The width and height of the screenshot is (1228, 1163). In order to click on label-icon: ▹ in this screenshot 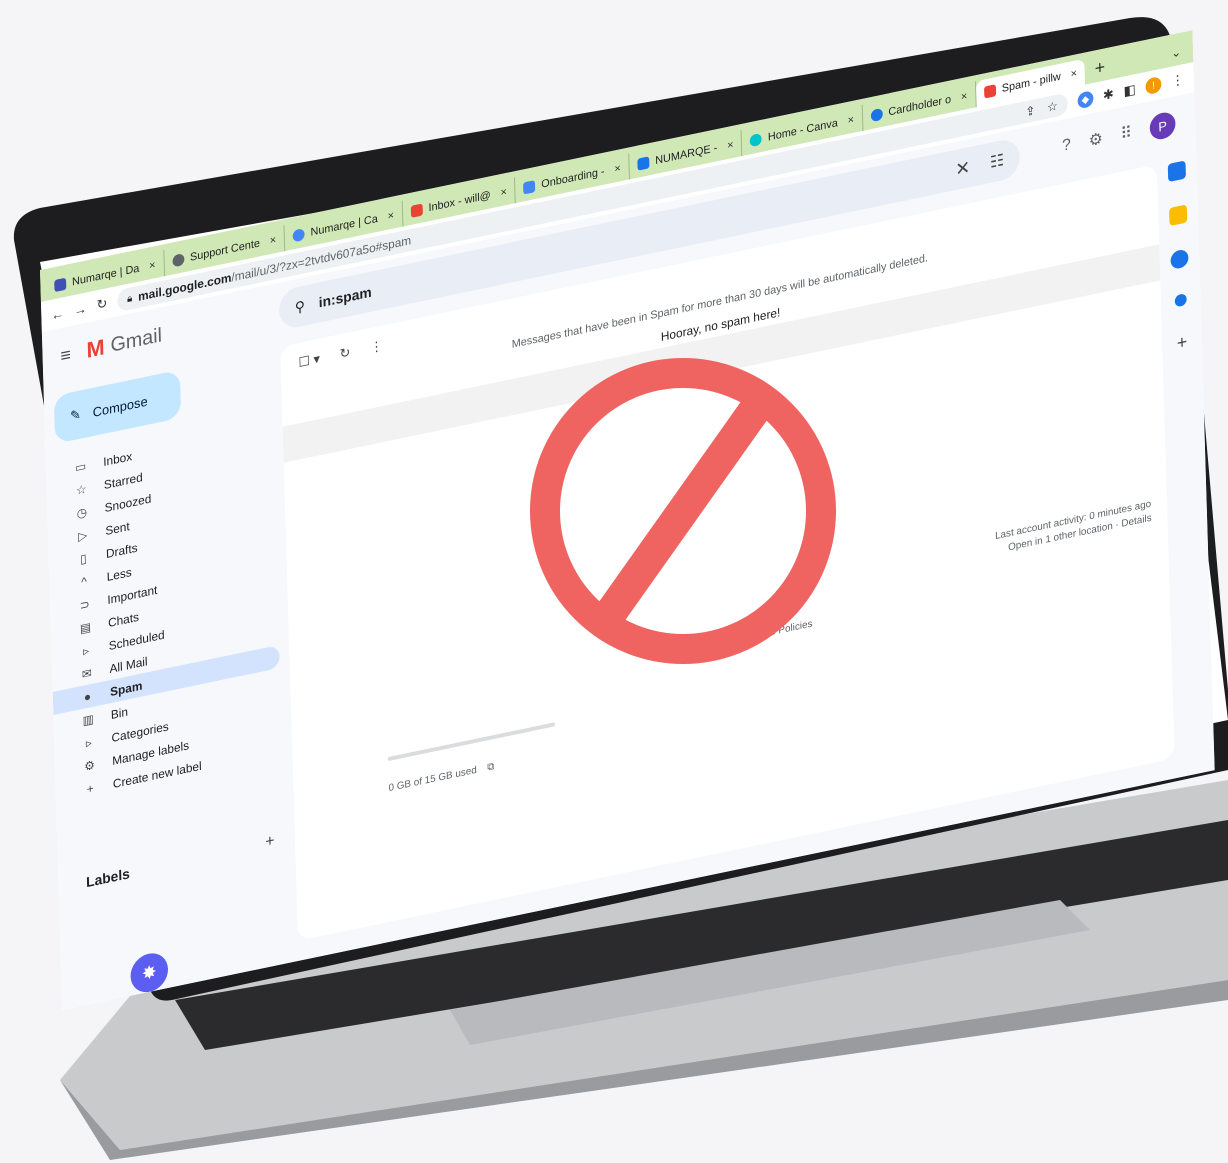, I will do `click(89, 742)`.